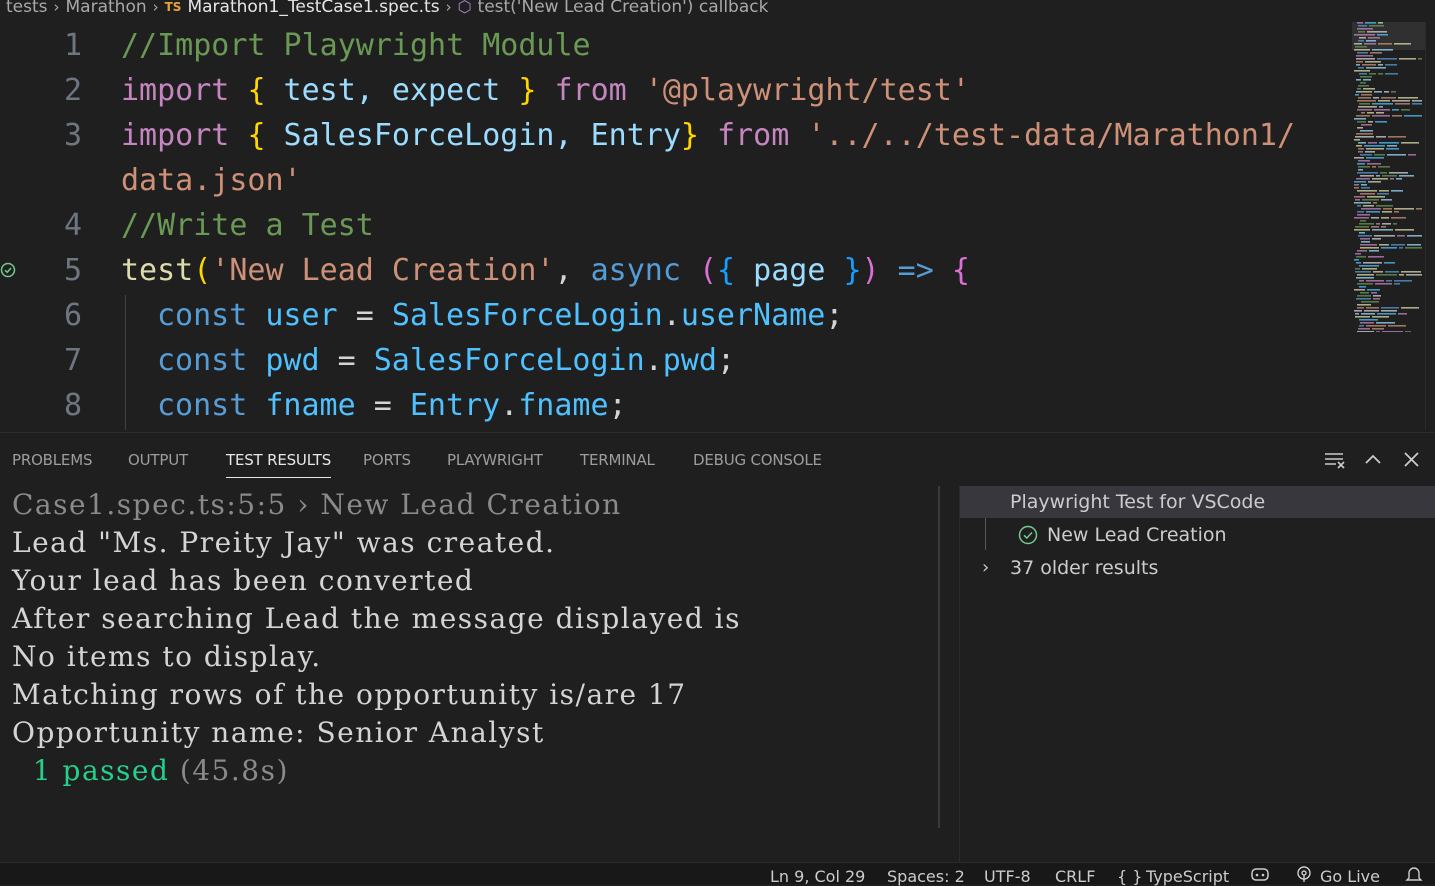 The height and width of the screenshot is (886, 1435). Describe the element at coordinates (1335, 460) in the screenshot. I see `clear-results-icon` at that location.